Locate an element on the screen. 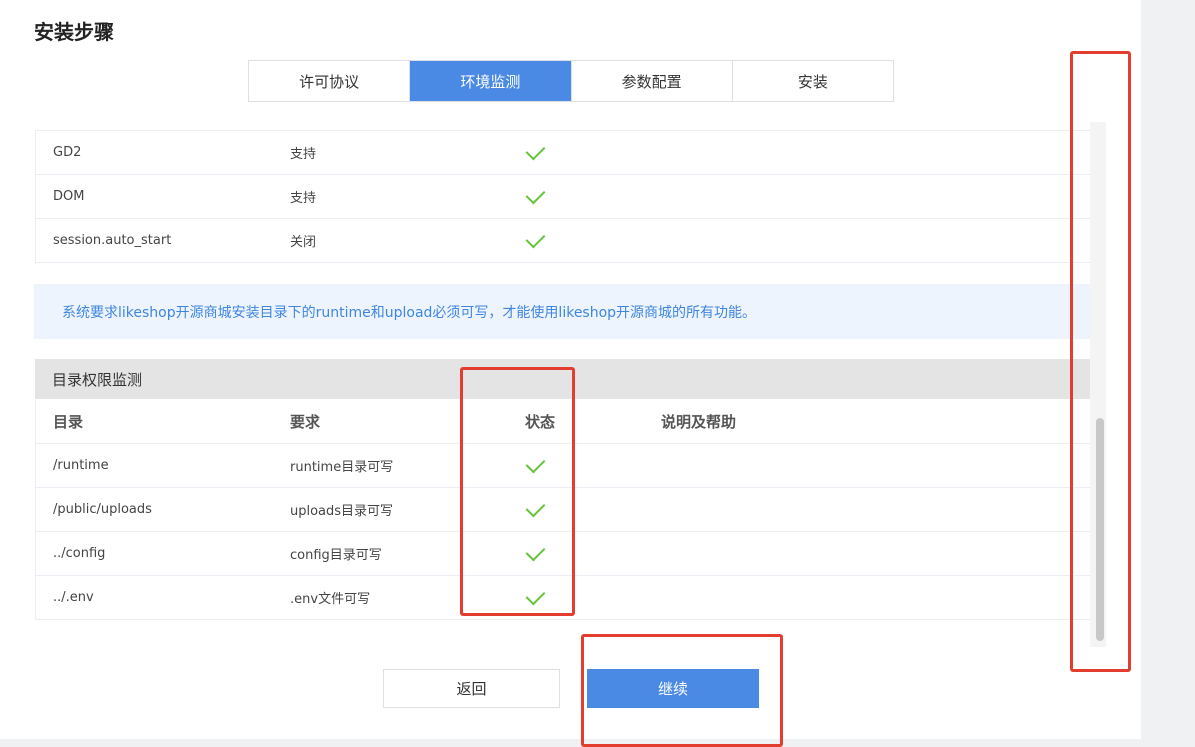  table-row: /runtime runtime目录可写 is located at coordinates (563, 466).